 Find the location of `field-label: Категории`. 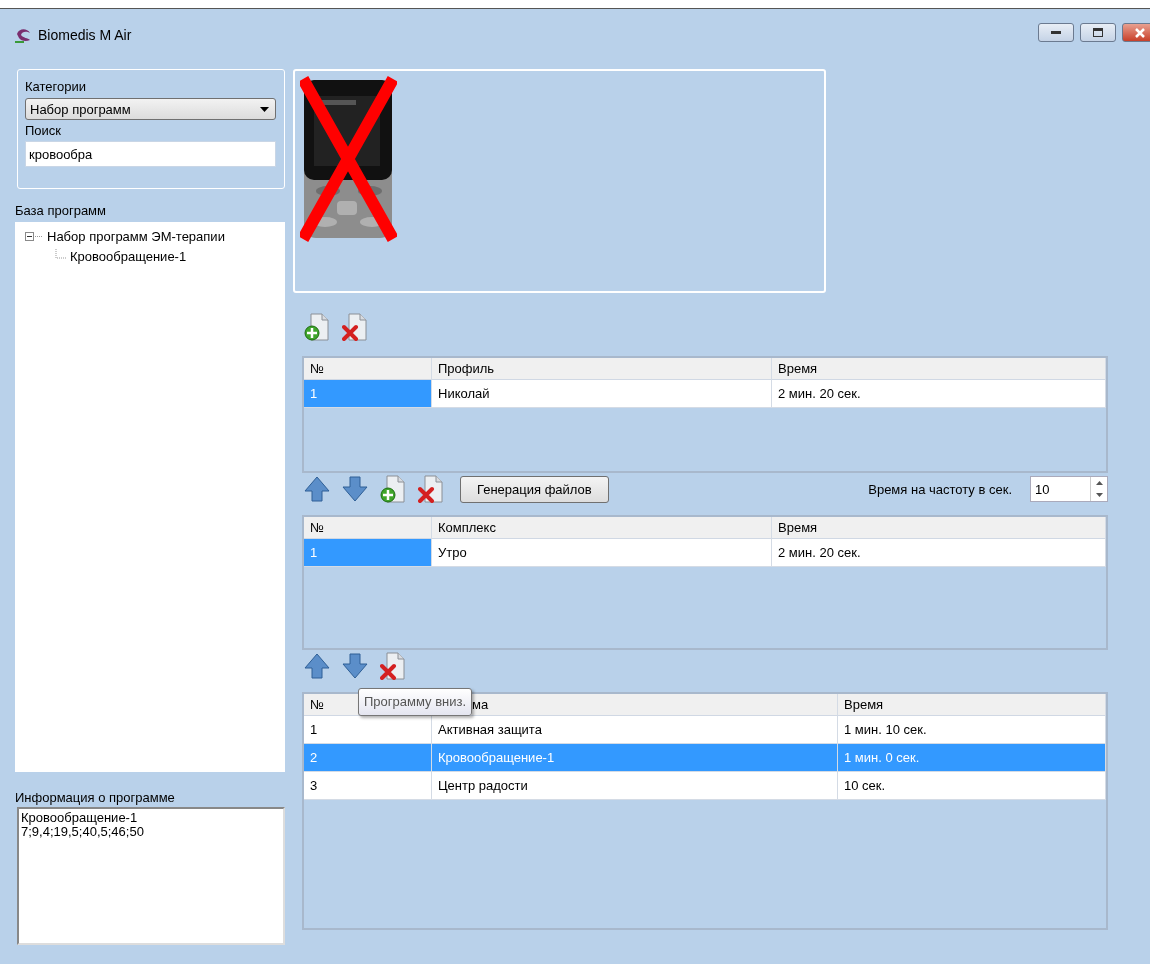

field-label: Категории is located at coordinates (56, 87).